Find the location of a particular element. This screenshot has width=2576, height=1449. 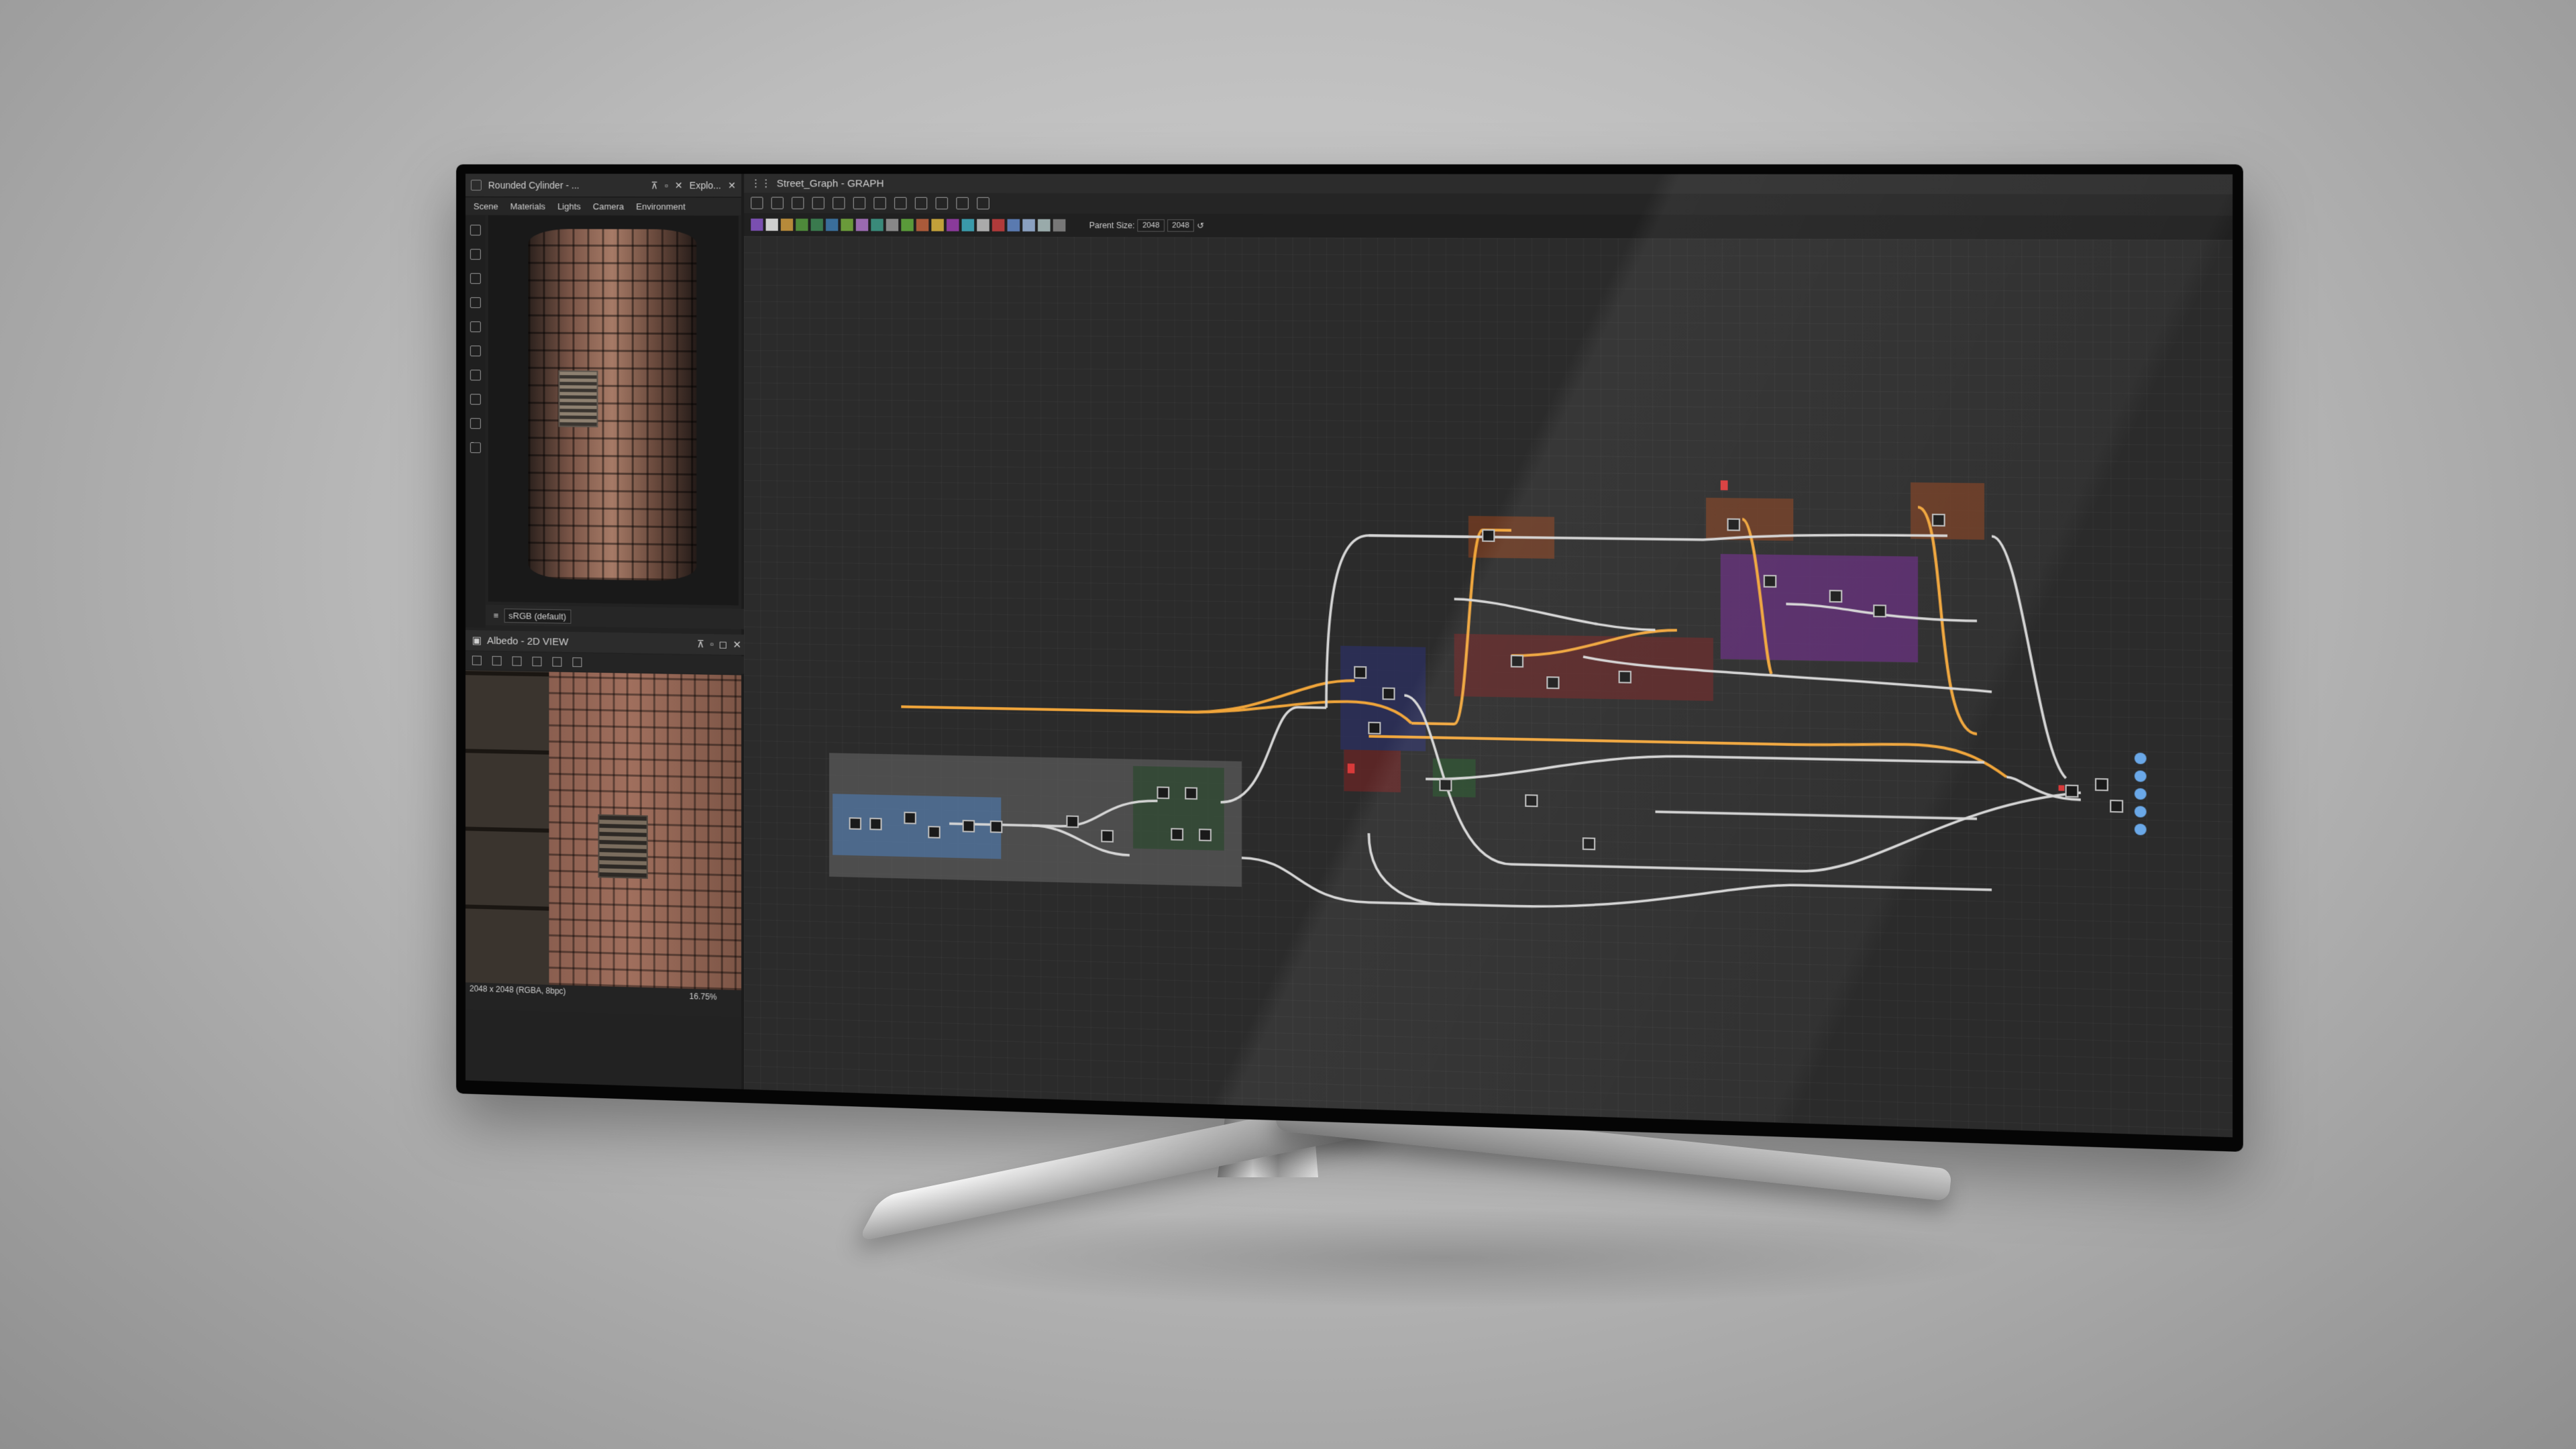

cylinder-preview is located at coordinates (612, 405).